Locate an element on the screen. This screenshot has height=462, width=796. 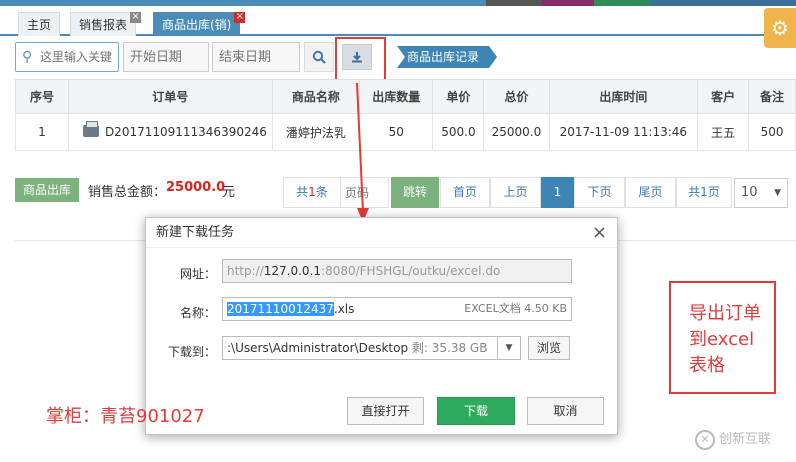
jump-button: 跳转 is located at coordinates (415, 192).